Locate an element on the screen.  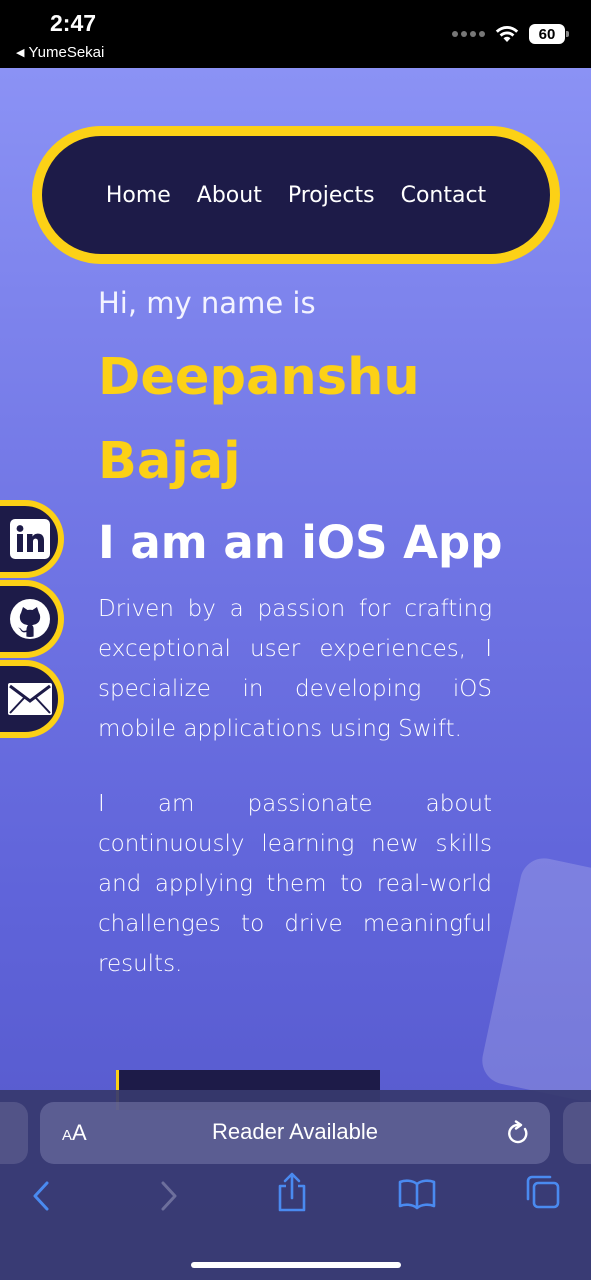
nav-link-projects: Projects is located at coordinates (331, 195).